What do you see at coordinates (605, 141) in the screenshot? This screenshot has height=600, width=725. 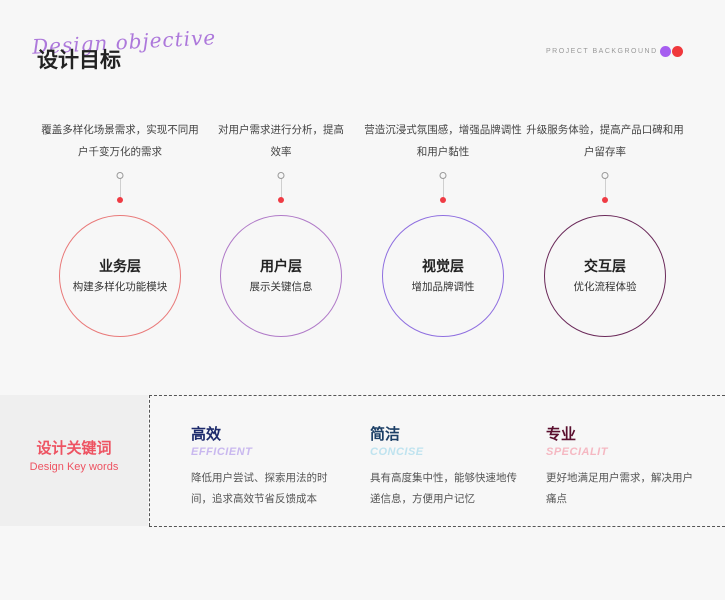 I see `layer-description: 升级服务体验，提高产品口碑和用户留存率` at bounding box center [605, 141].